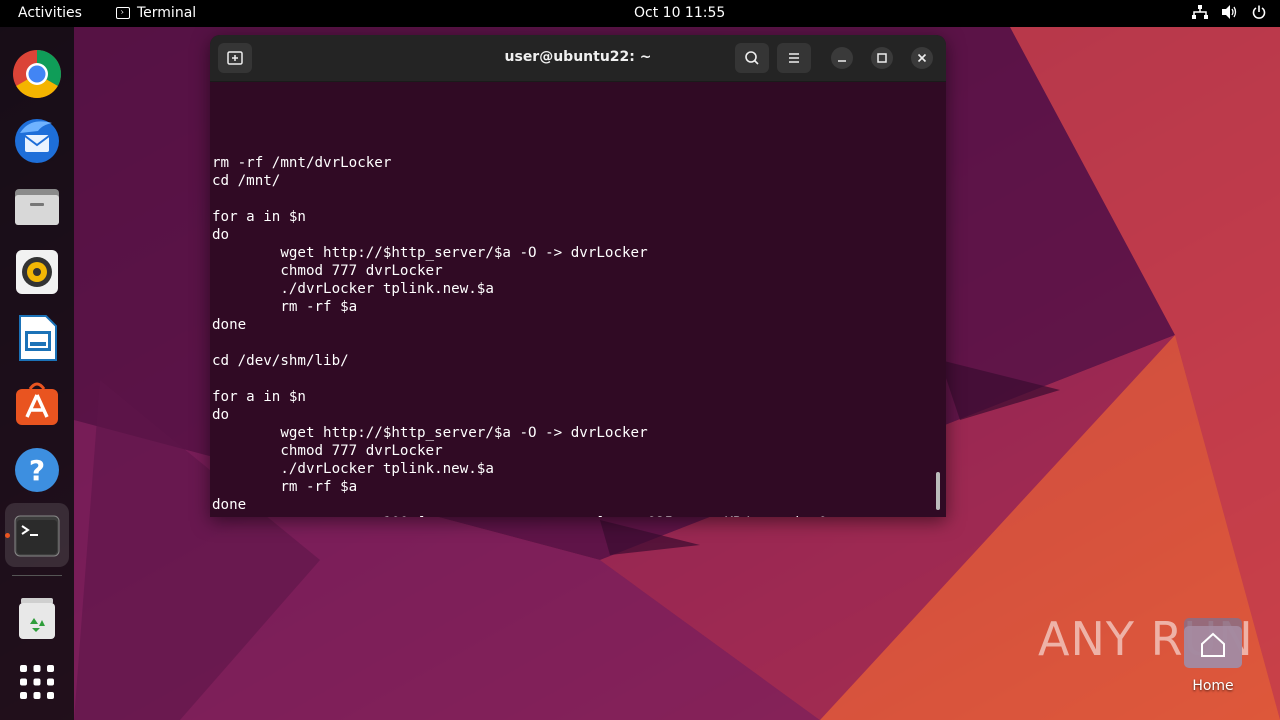  I want to click on search-button, so click(752, 58).